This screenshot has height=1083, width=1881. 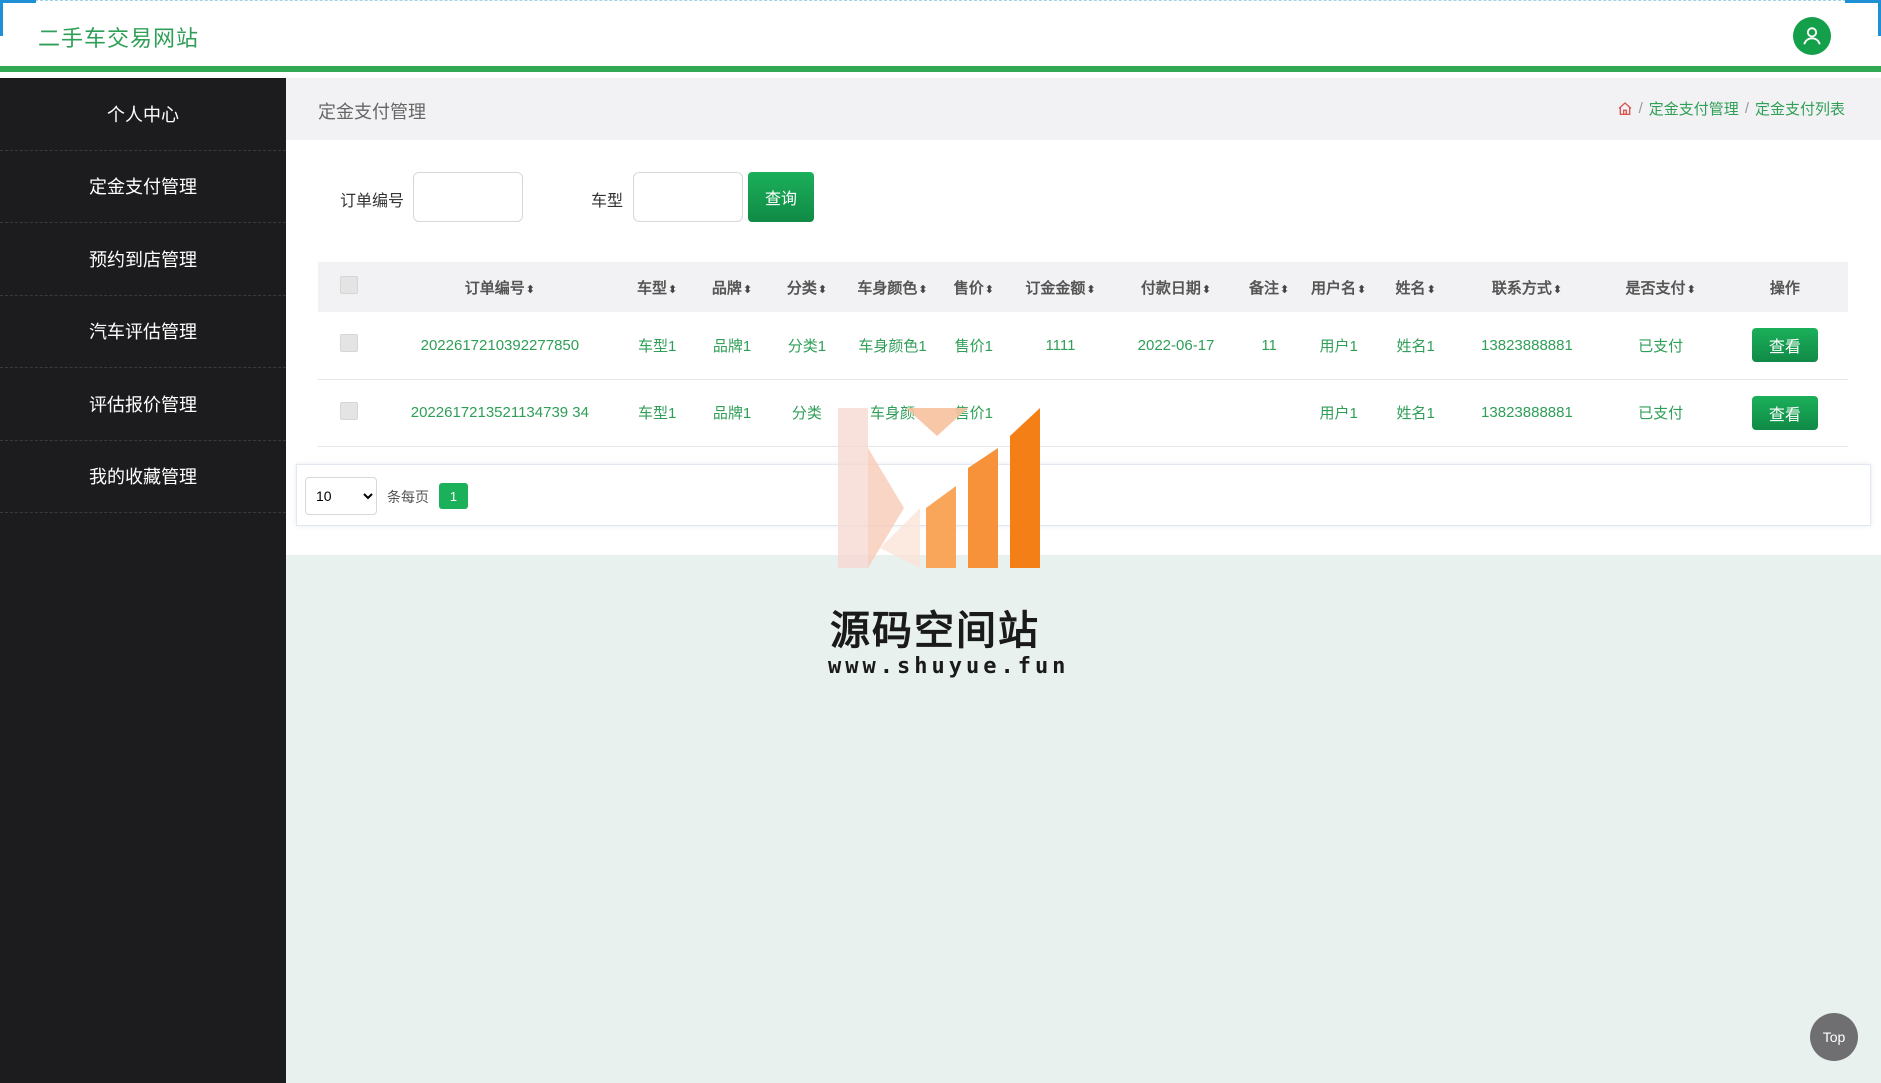 I want to click on top-header: 二手车交易网站, so click(x=940, y=36).